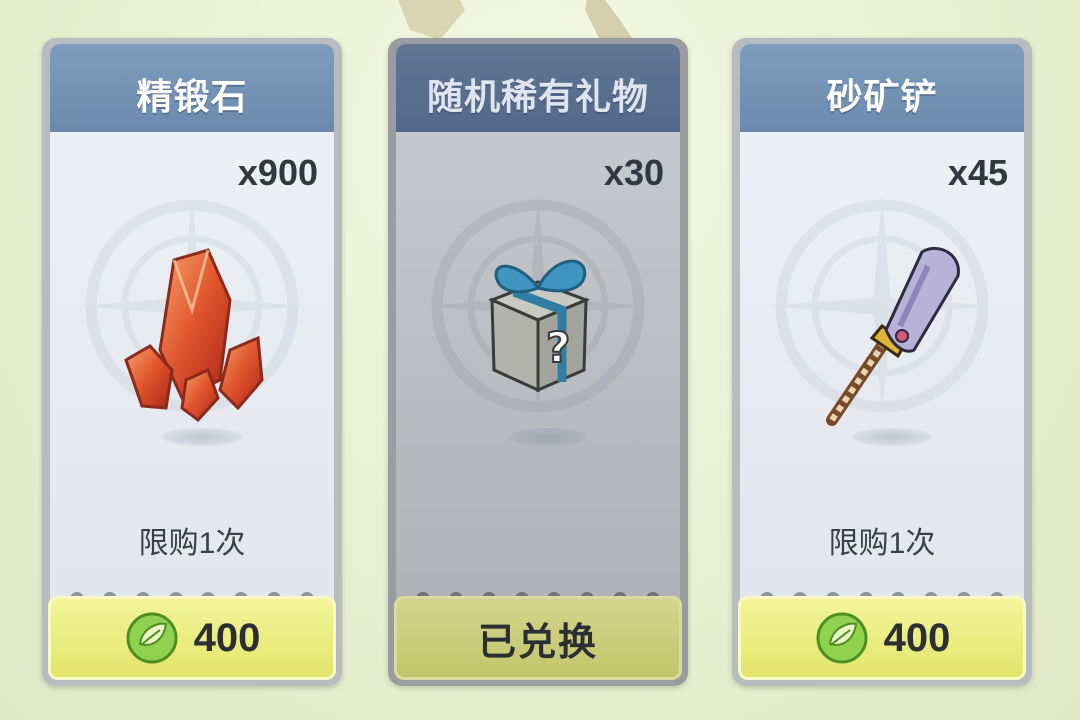  I want to click on item-title: 精锻石, so click(192, 96).